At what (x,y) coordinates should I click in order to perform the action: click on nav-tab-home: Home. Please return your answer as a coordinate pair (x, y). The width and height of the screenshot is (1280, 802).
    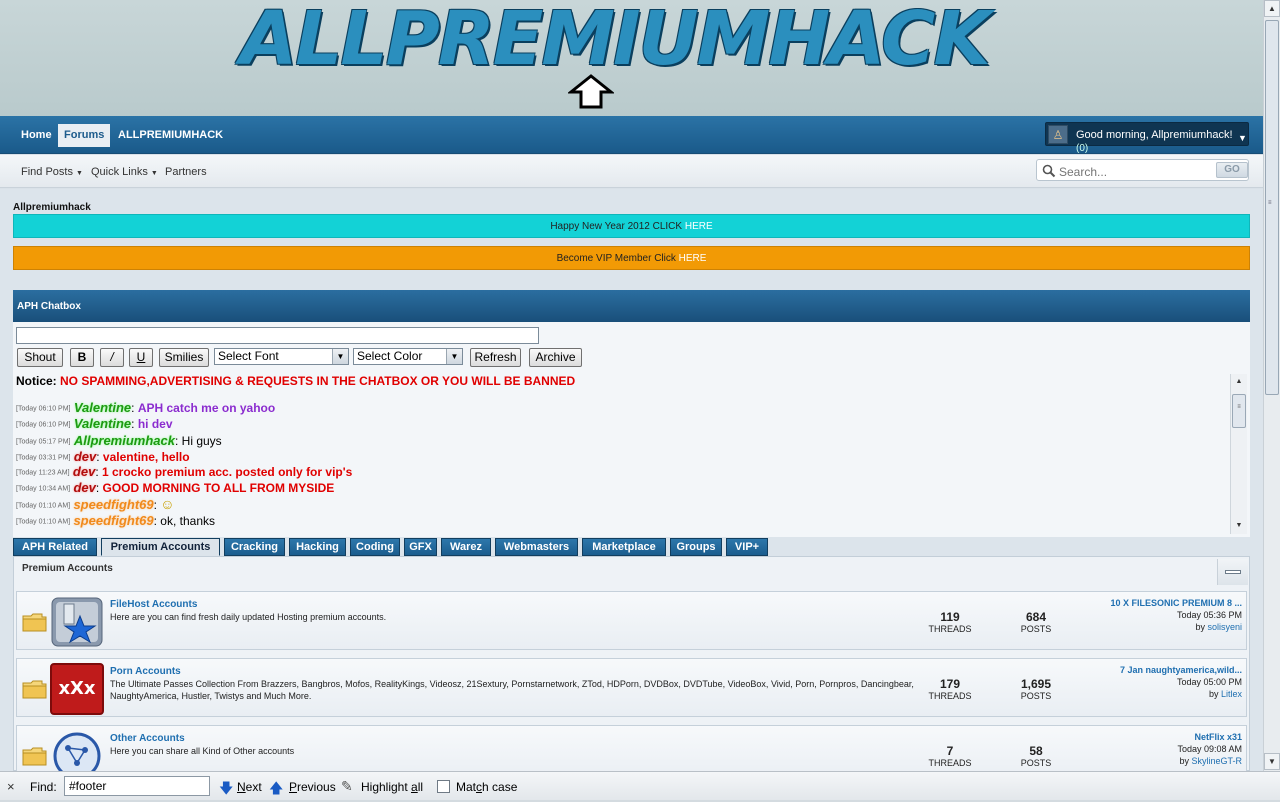
    Looking at the image, I should click on (36, 135).